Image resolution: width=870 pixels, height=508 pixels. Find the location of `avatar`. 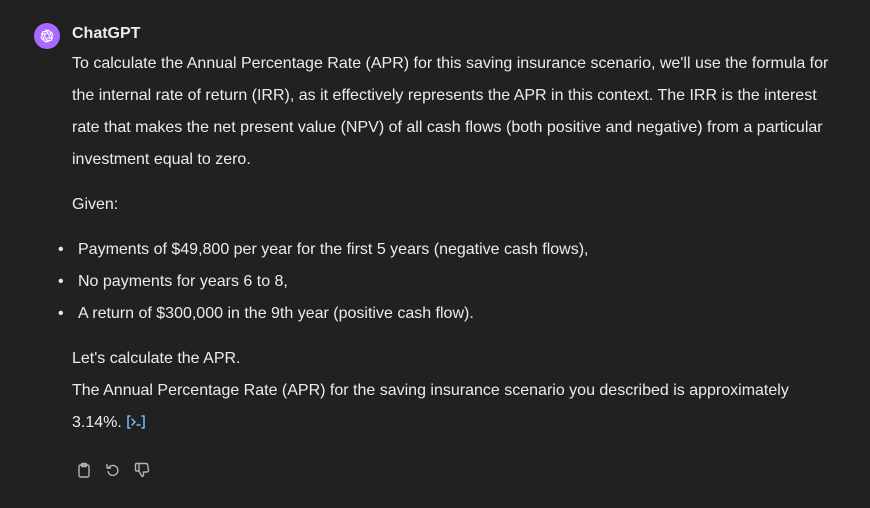

avatar is located at coordinates (47, 36).